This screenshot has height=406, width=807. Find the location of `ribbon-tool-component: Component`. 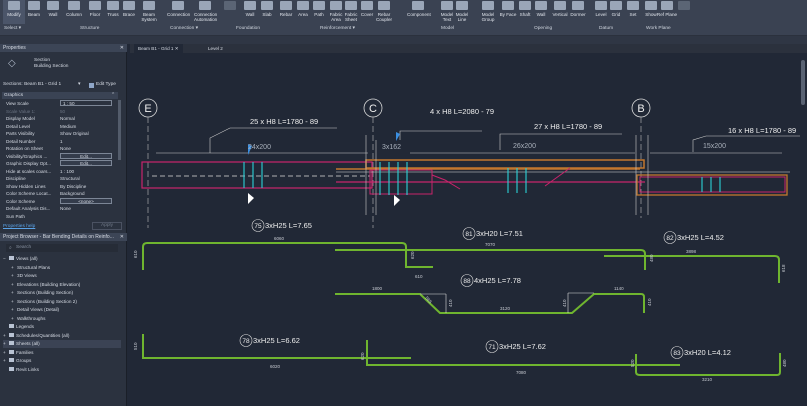

ribbon-tool-component: Component is located at coordinates (419, 12).